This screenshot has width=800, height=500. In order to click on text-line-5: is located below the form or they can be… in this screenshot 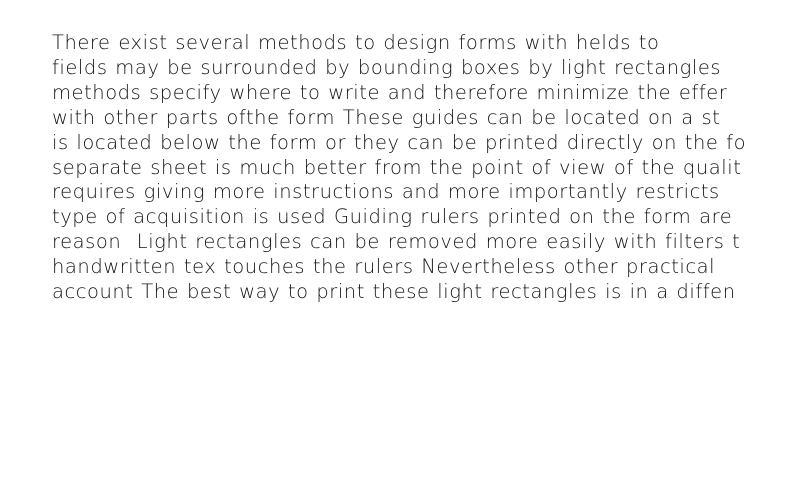, I will do `click(399, 142)`.